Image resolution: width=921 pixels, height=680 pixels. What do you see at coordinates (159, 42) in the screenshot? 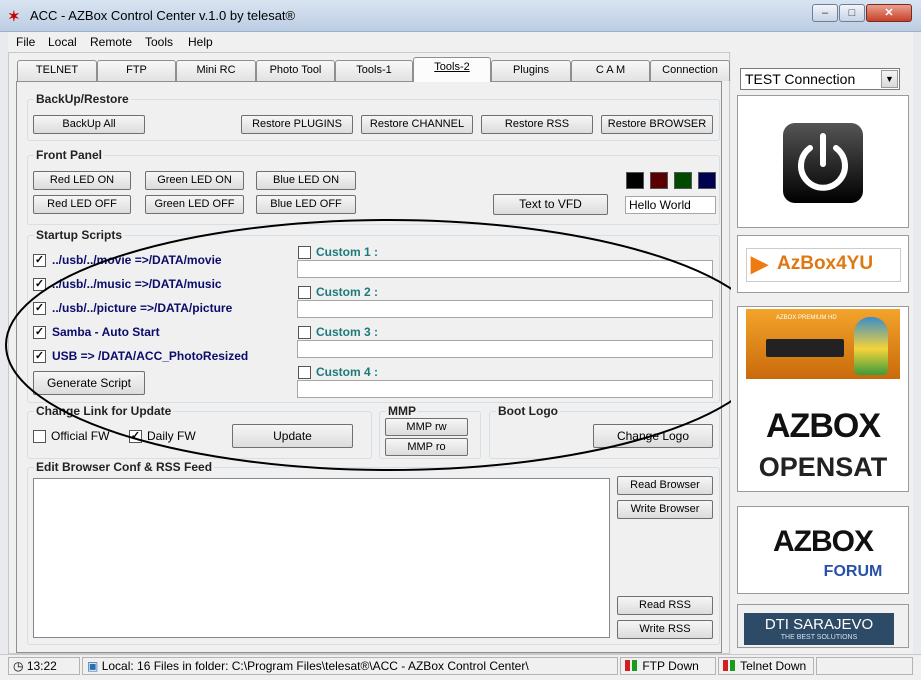
I see `menu-tools: Tools` at bounding box center [159, 42].